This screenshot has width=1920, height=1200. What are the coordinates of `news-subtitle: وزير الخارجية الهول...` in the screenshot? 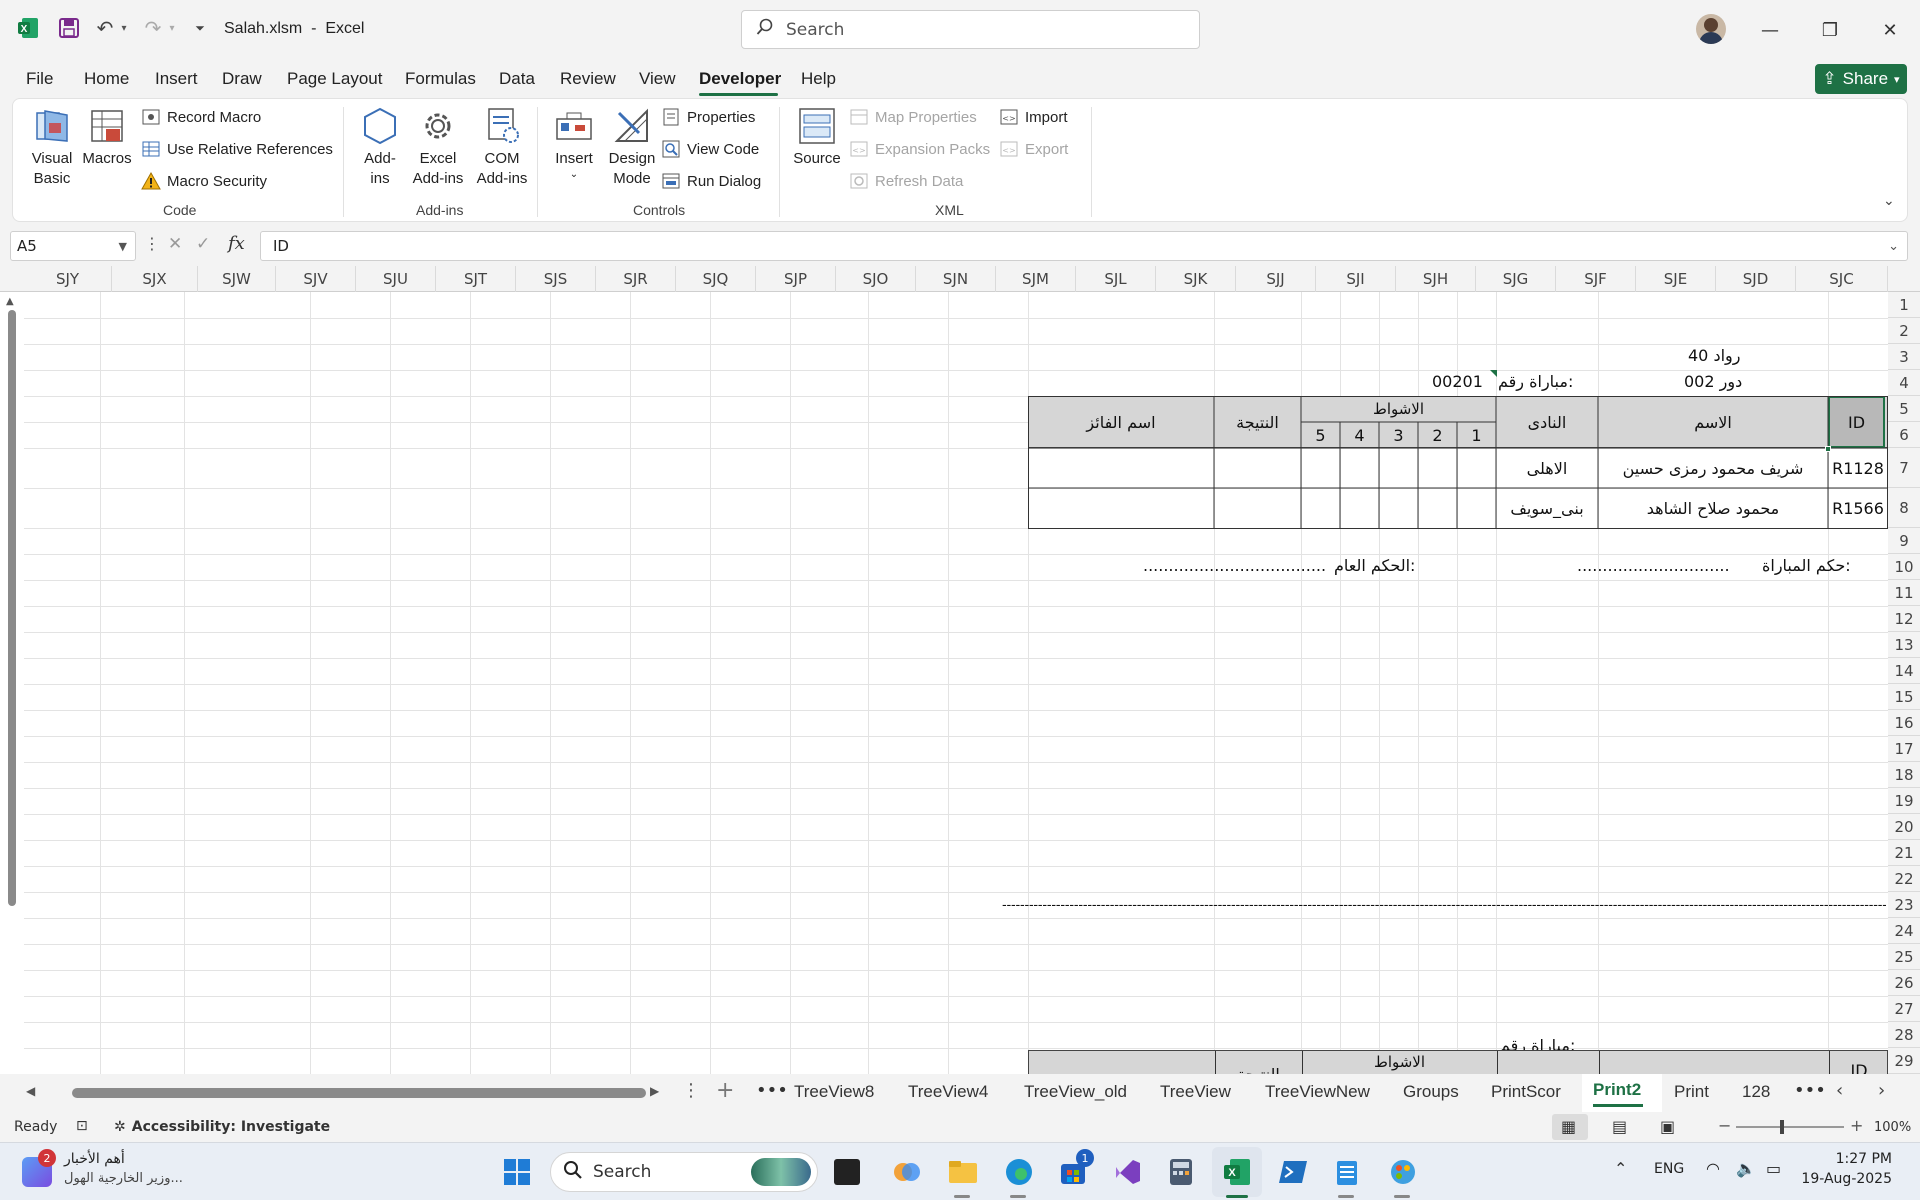 It's located at (123, 1178).